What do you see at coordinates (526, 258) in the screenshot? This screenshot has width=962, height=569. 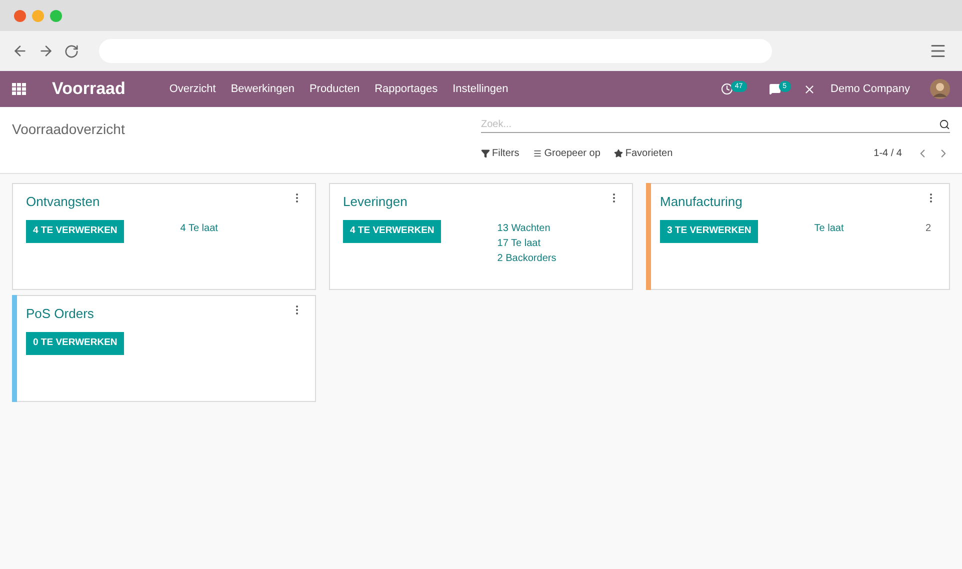 I see `status-link: 2 Backorders` at bounding box center [526, 258].